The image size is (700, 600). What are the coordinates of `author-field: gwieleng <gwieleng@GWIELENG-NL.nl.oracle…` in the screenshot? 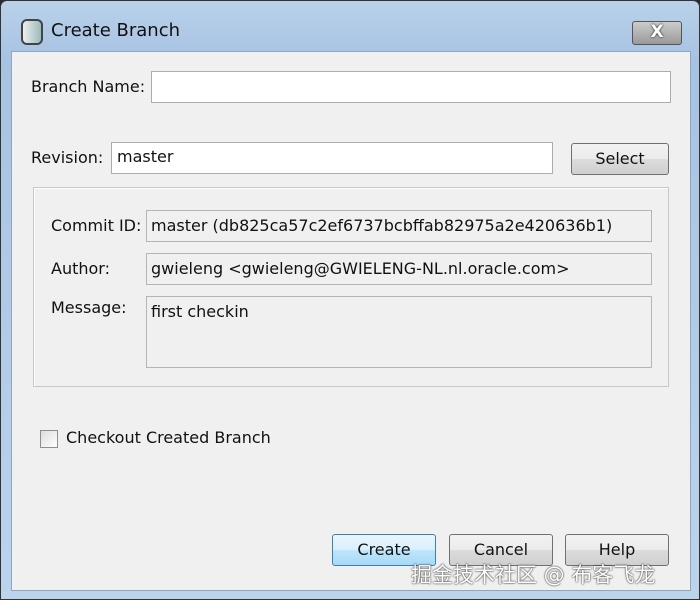 It's located at (399, 269).